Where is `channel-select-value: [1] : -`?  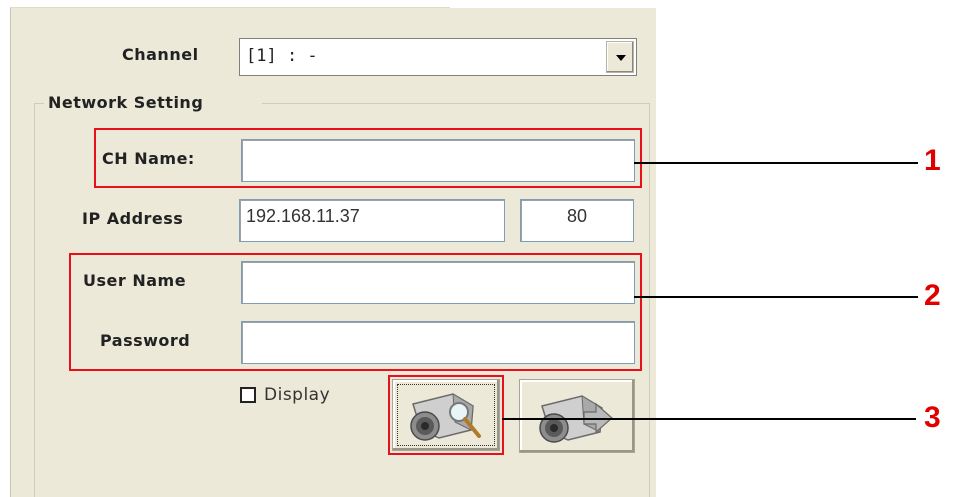
channel-select-value: [1] : - is located at coordinates (282, 56).